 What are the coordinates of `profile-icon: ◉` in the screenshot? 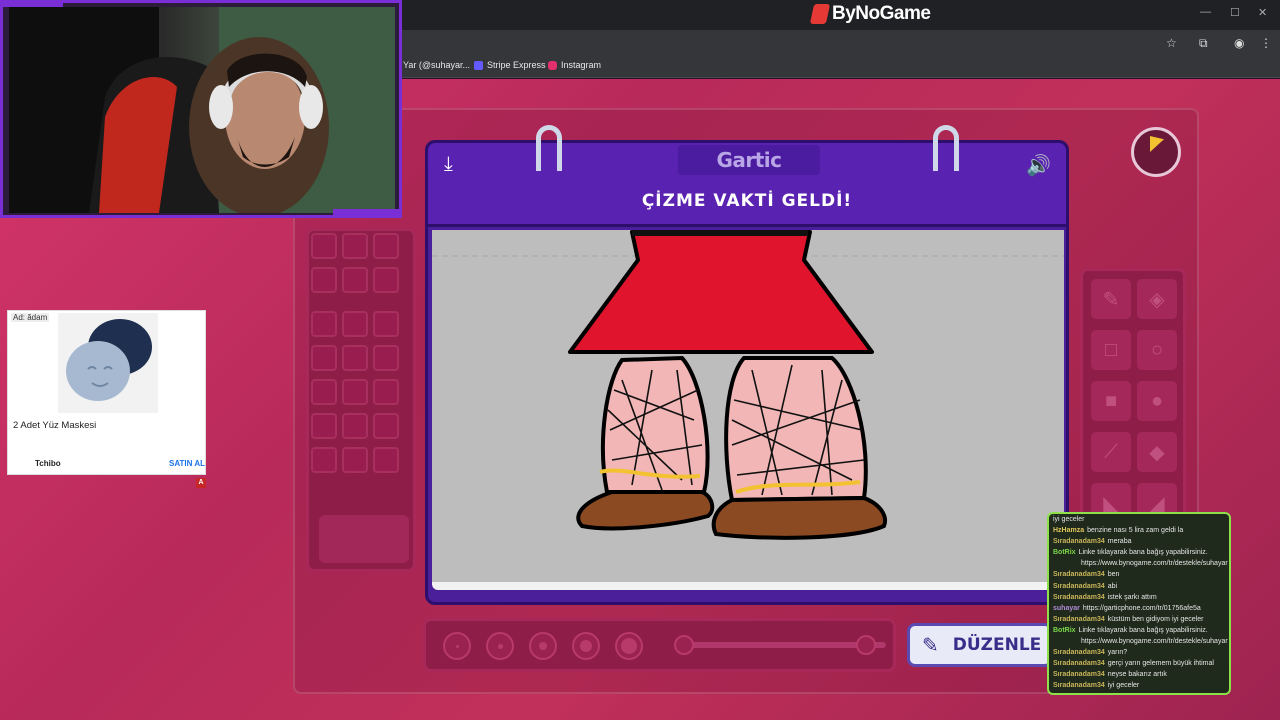 It's located at (1239, 43).